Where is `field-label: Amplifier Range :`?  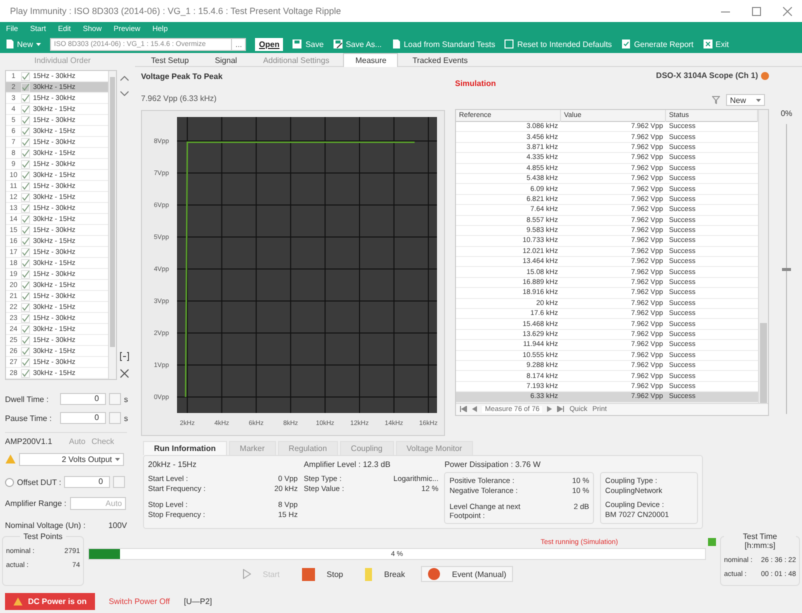
field-label: Amplifier Range : is located at coordinates (36, 503).